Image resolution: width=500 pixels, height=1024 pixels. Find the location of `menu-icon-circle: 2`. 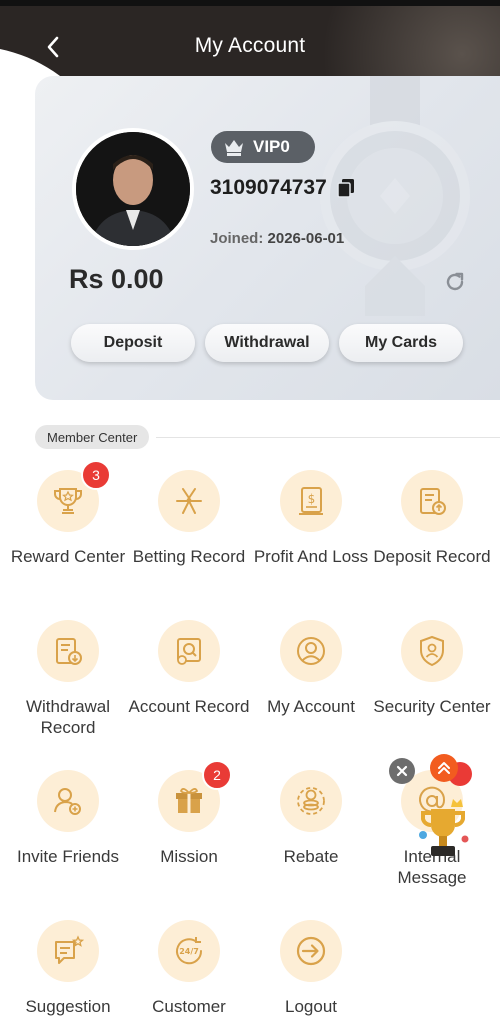

menu-icon-circle: 2 is located at coordinates (195, 796).